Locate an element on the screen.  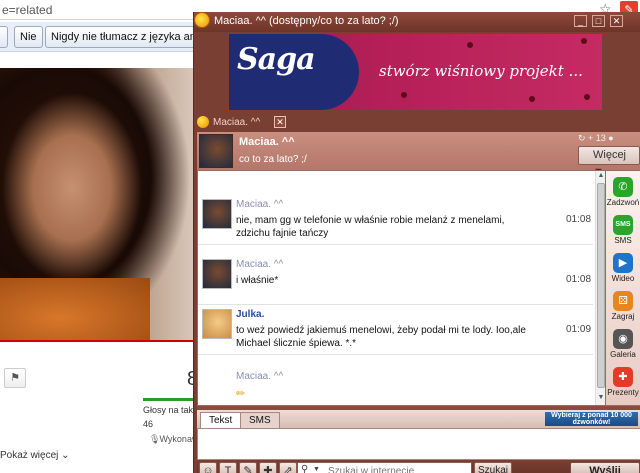
emoticon-icon: ☺ is located at coordinates (208, 467).